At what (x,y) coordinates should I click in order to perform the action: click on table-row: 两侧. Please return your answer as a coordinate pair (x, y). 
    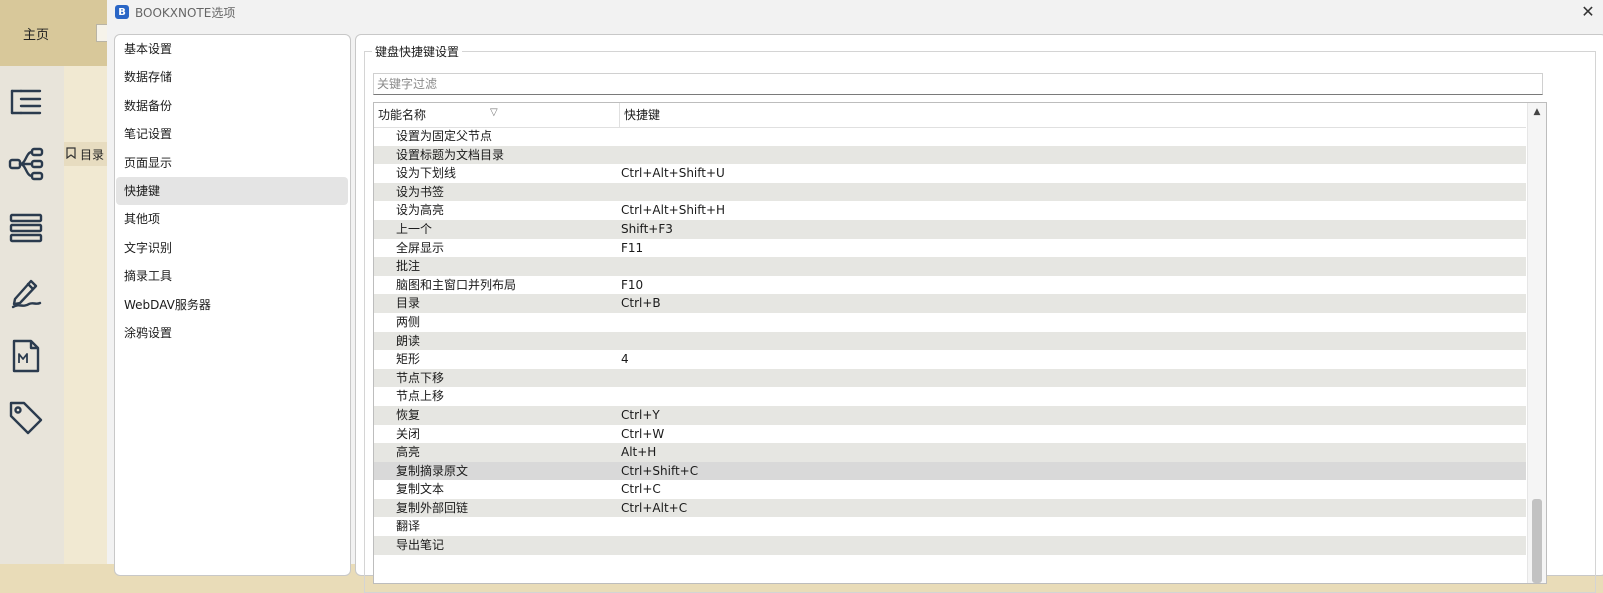
    Looking at the image, I should click on (950, 322).